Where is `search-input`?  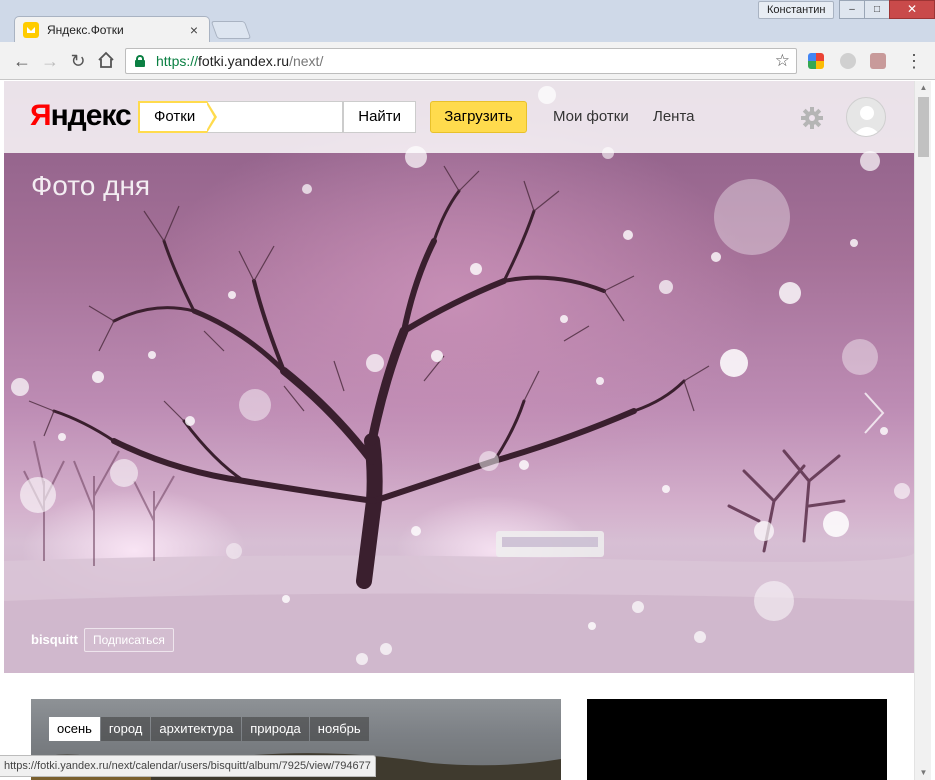
search-input is located at coordinates (275, 117).